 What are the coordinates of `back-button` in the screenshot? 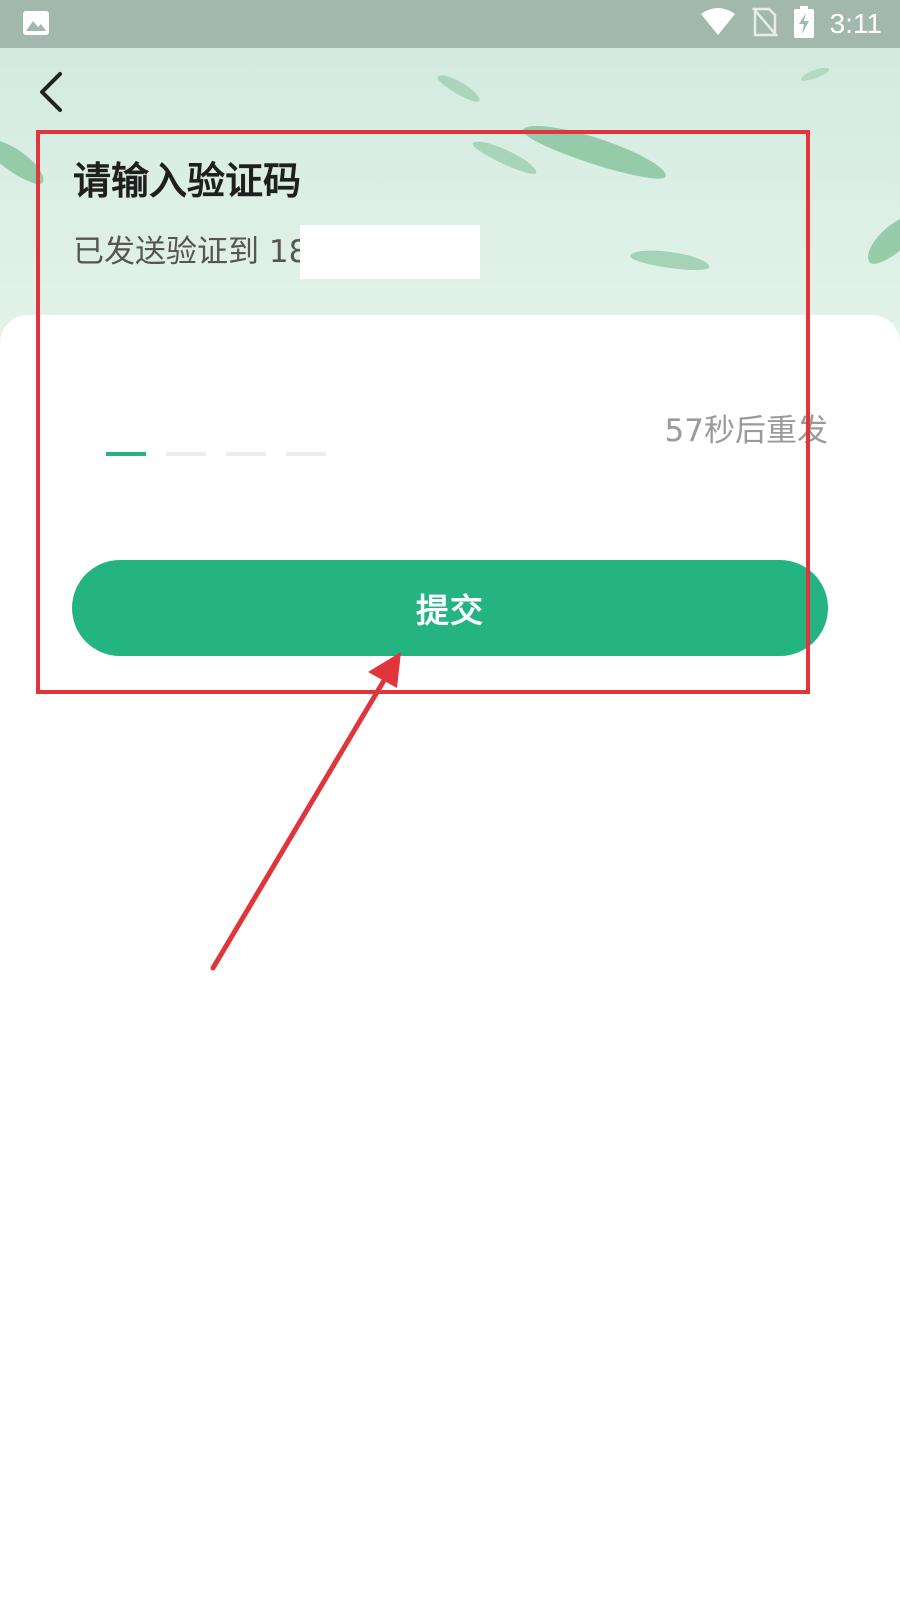 It's located at (54, 92).